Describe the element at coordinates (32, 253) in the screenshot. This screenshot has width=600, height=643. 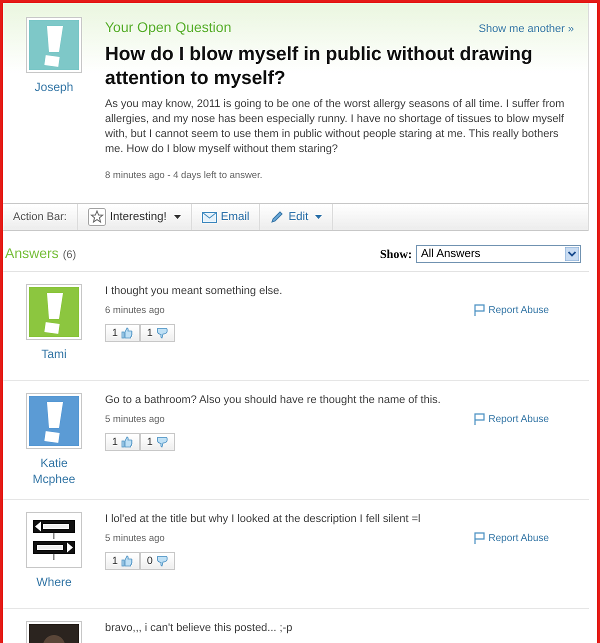
I see `answers-heading: Answers` at that location.